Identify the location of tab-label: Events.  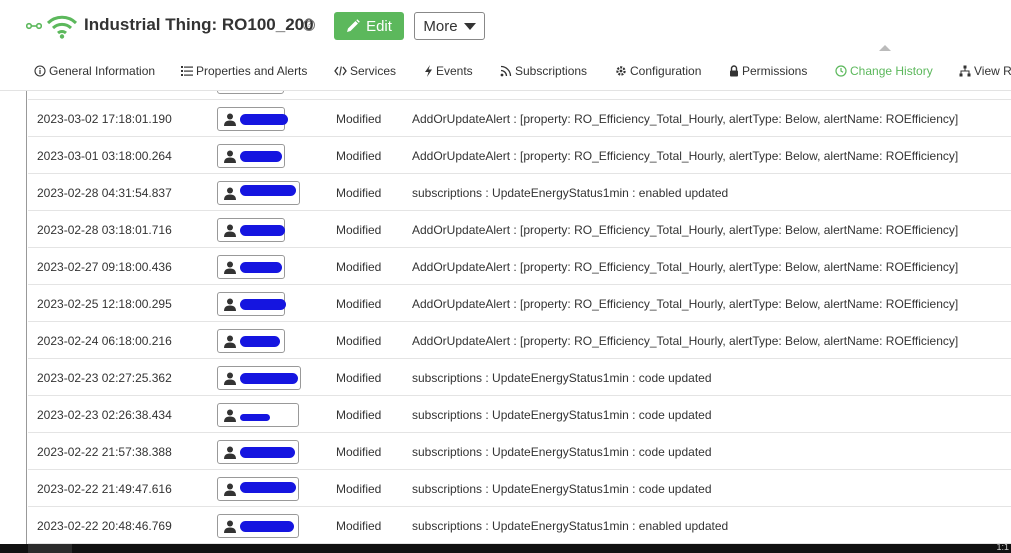
(454, 71).